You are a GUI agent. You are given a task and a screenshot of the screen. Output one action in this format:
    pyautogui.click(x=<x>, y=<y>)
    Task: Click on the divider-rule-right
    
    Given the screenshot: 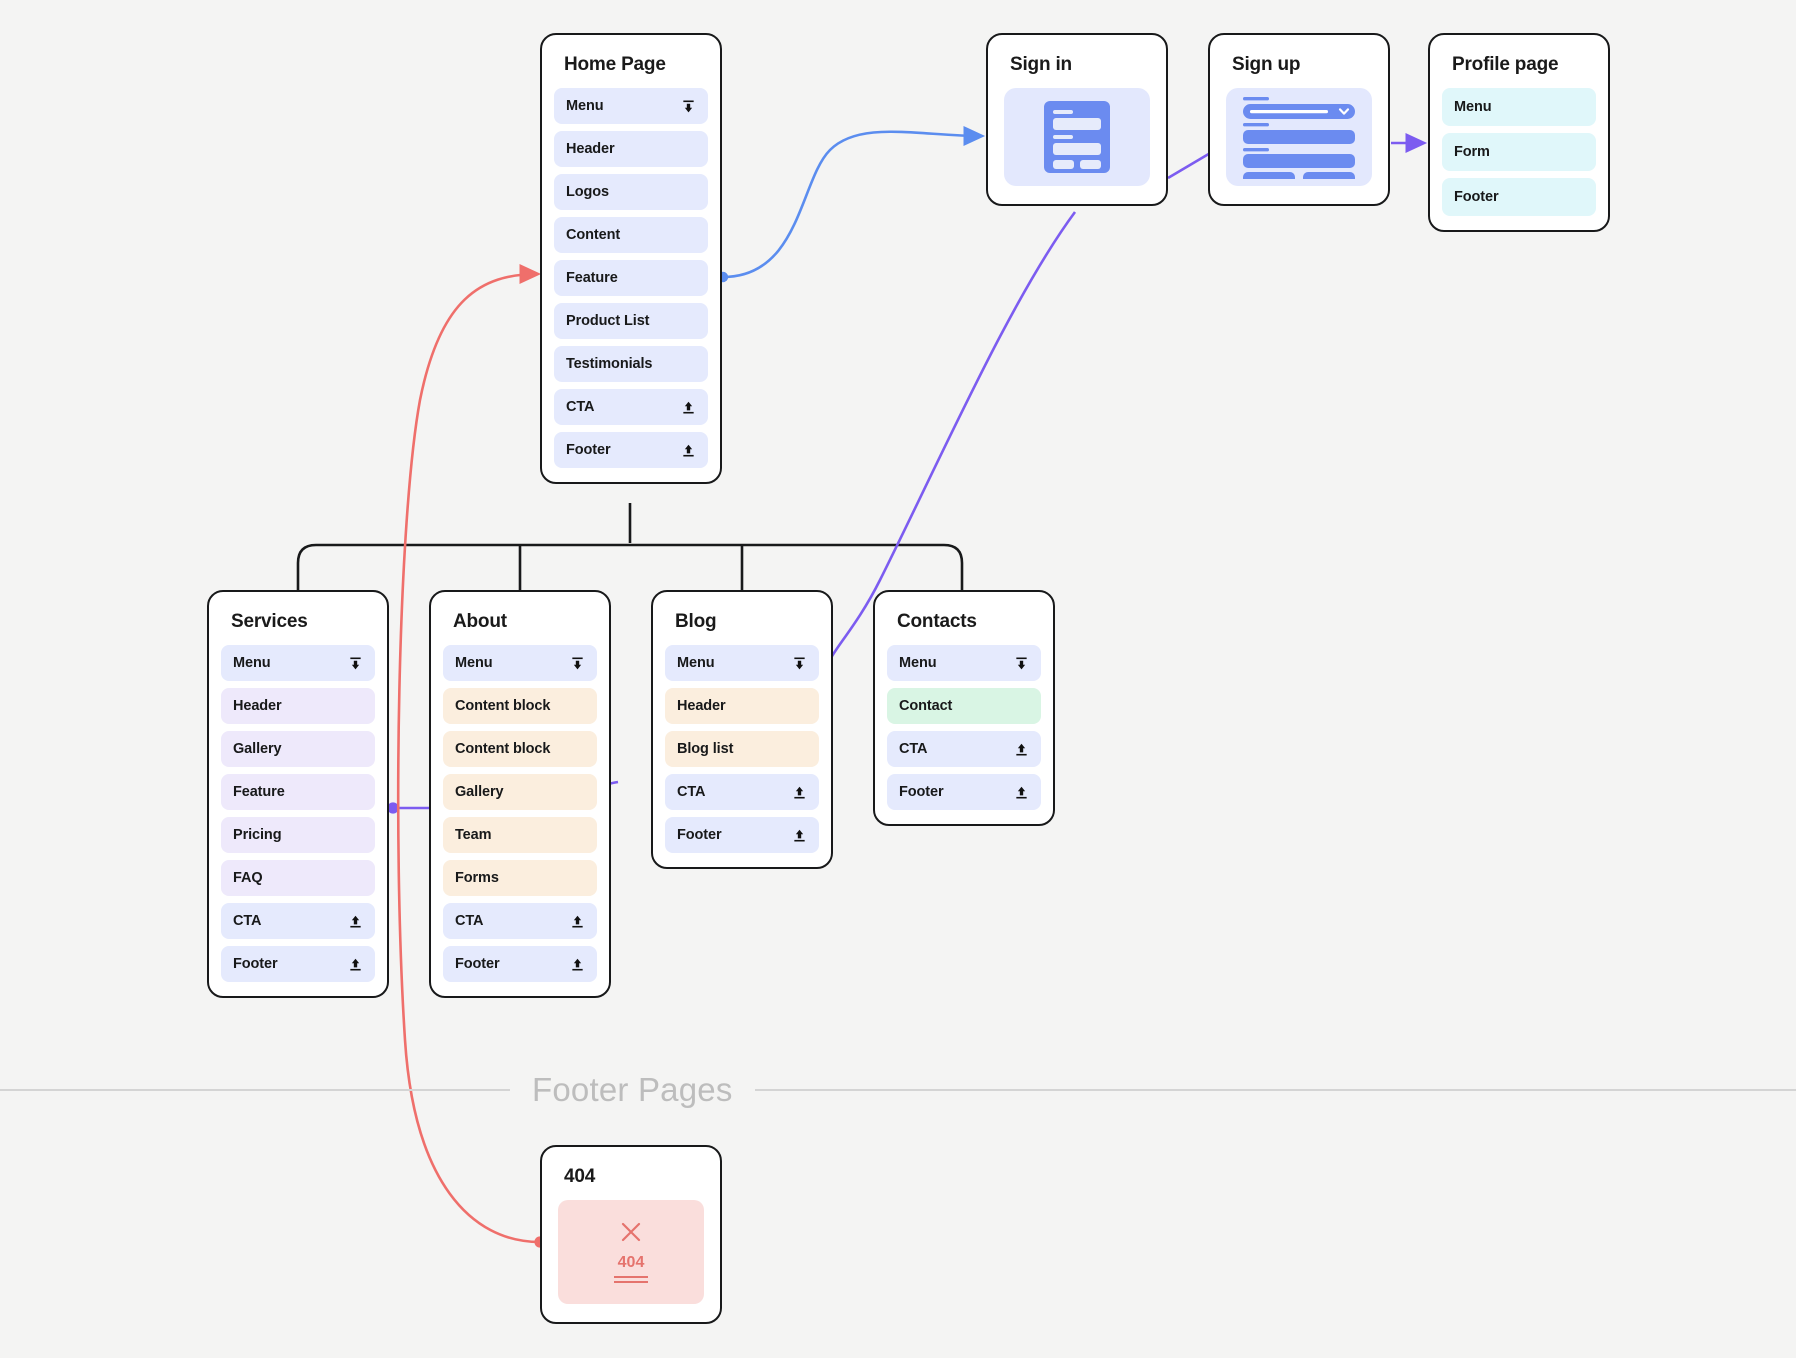 What is the action you would take?
    pyautogui.click(x=1275, y=1090)
    